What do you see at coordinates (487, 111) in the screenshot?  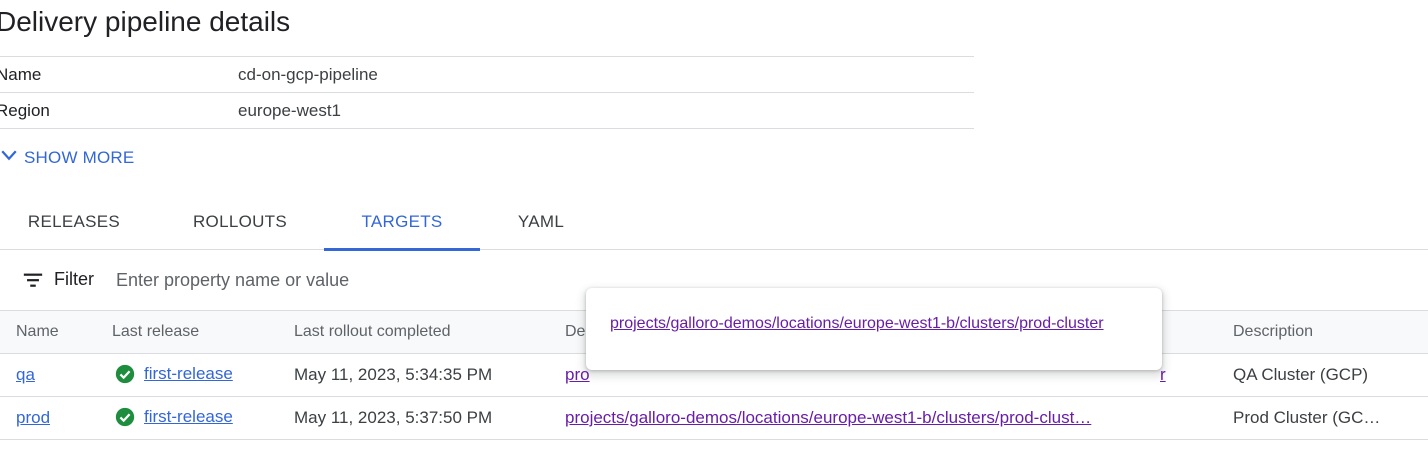 I see `detail-row-region: Region europe-west1` at bounding box center [487, 111].